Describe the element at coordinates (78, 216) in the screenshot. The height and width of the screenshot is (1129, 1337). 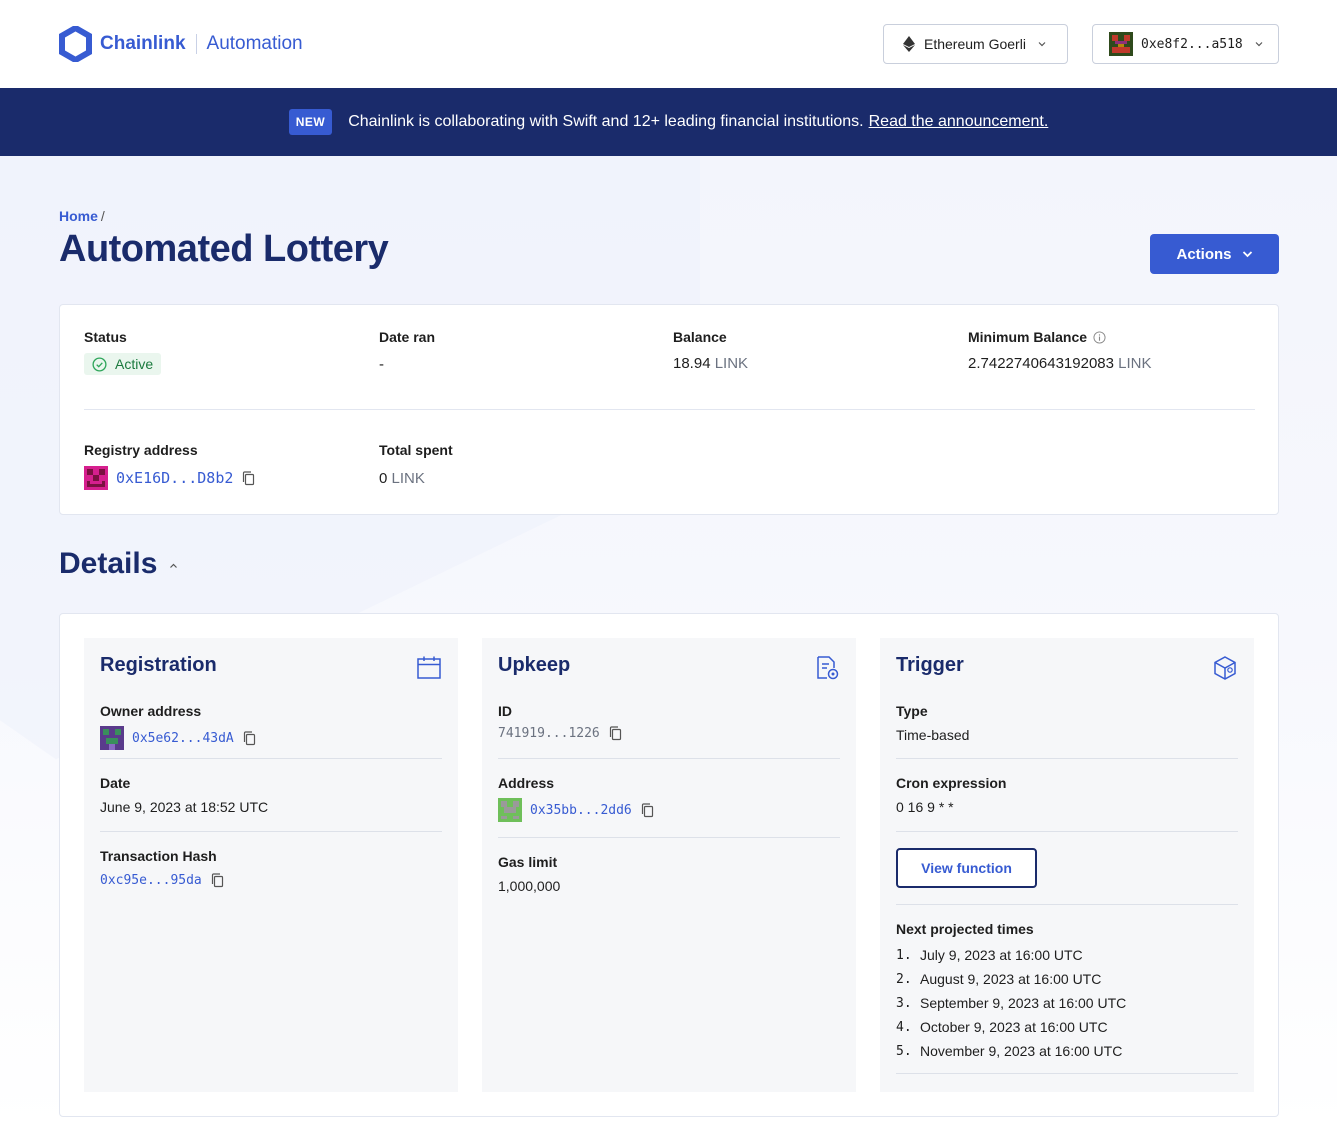
I see `breadcrumb-home-link: Home` at that location.